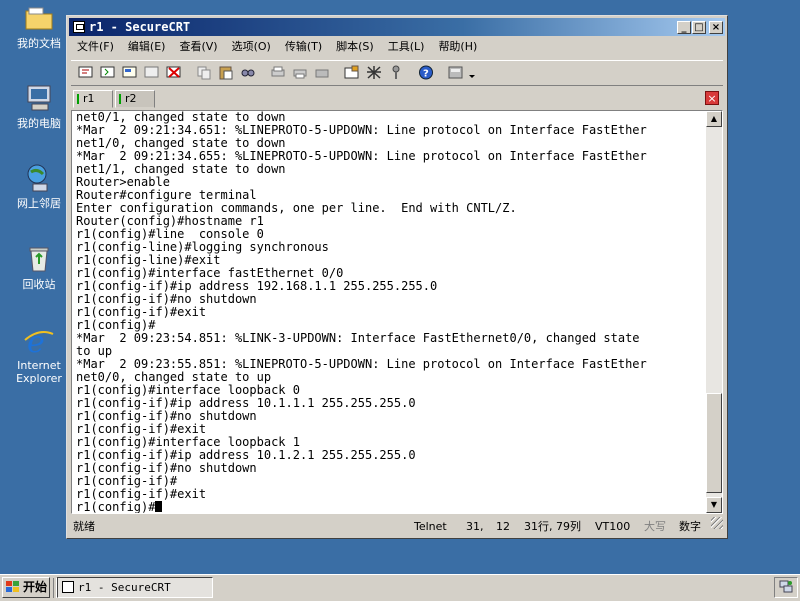  Describe the element at coordinates (166, 416) in the screenshot. I see `terminal-line: r1(config-if)#no shutdown` at that location.